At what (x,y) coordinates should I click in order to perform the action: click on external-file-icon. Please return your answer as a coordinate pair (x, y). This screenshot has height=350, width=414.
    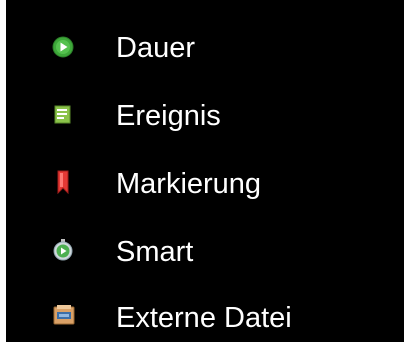
    Looking at the image, I should click on (63, 315).